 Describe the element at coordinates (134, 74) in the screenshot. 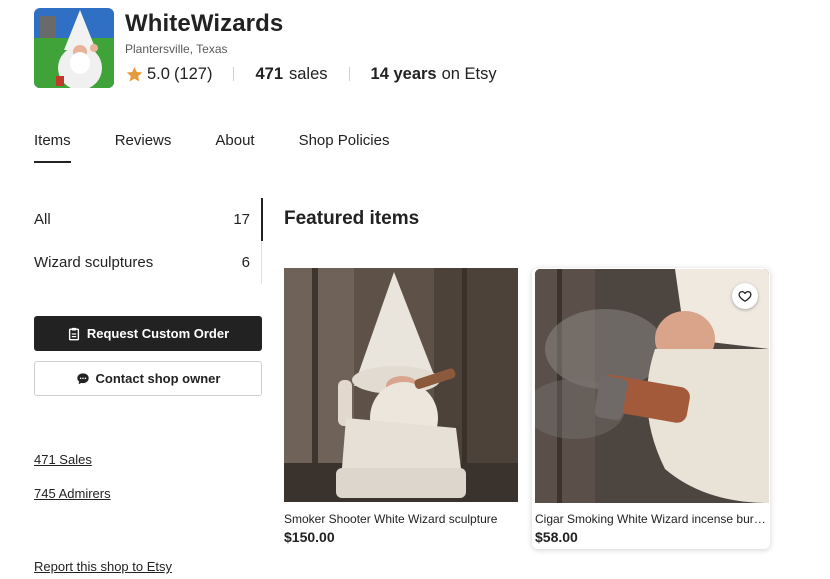

I see `star-icon` at that location.